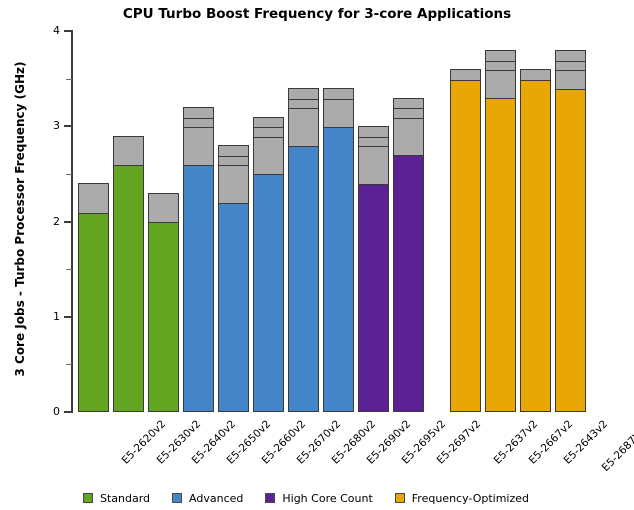 The width and height of the screenshot is (634, 510). What do you see at coordinates (56, 221) in the screenshot?
I see `y-axis-tick-label: 2` at bounding box center [56, 221].